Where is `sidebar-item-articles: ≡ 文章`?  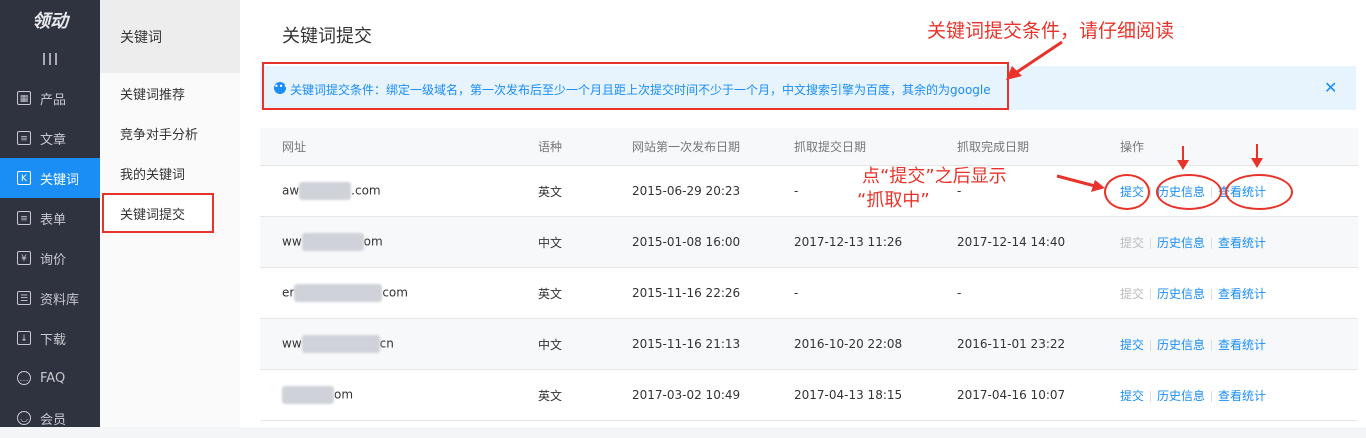 sidebar-item-articles: ≡ 文章 is located at coordinates (50, 138).